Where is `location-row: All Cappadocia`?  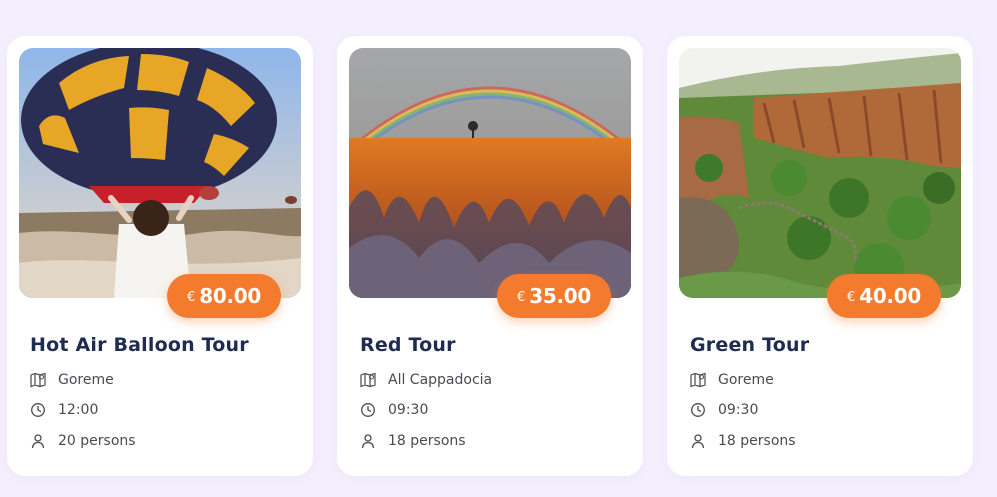
location-row: All Cappadocia is located at coordinates (426, 380).